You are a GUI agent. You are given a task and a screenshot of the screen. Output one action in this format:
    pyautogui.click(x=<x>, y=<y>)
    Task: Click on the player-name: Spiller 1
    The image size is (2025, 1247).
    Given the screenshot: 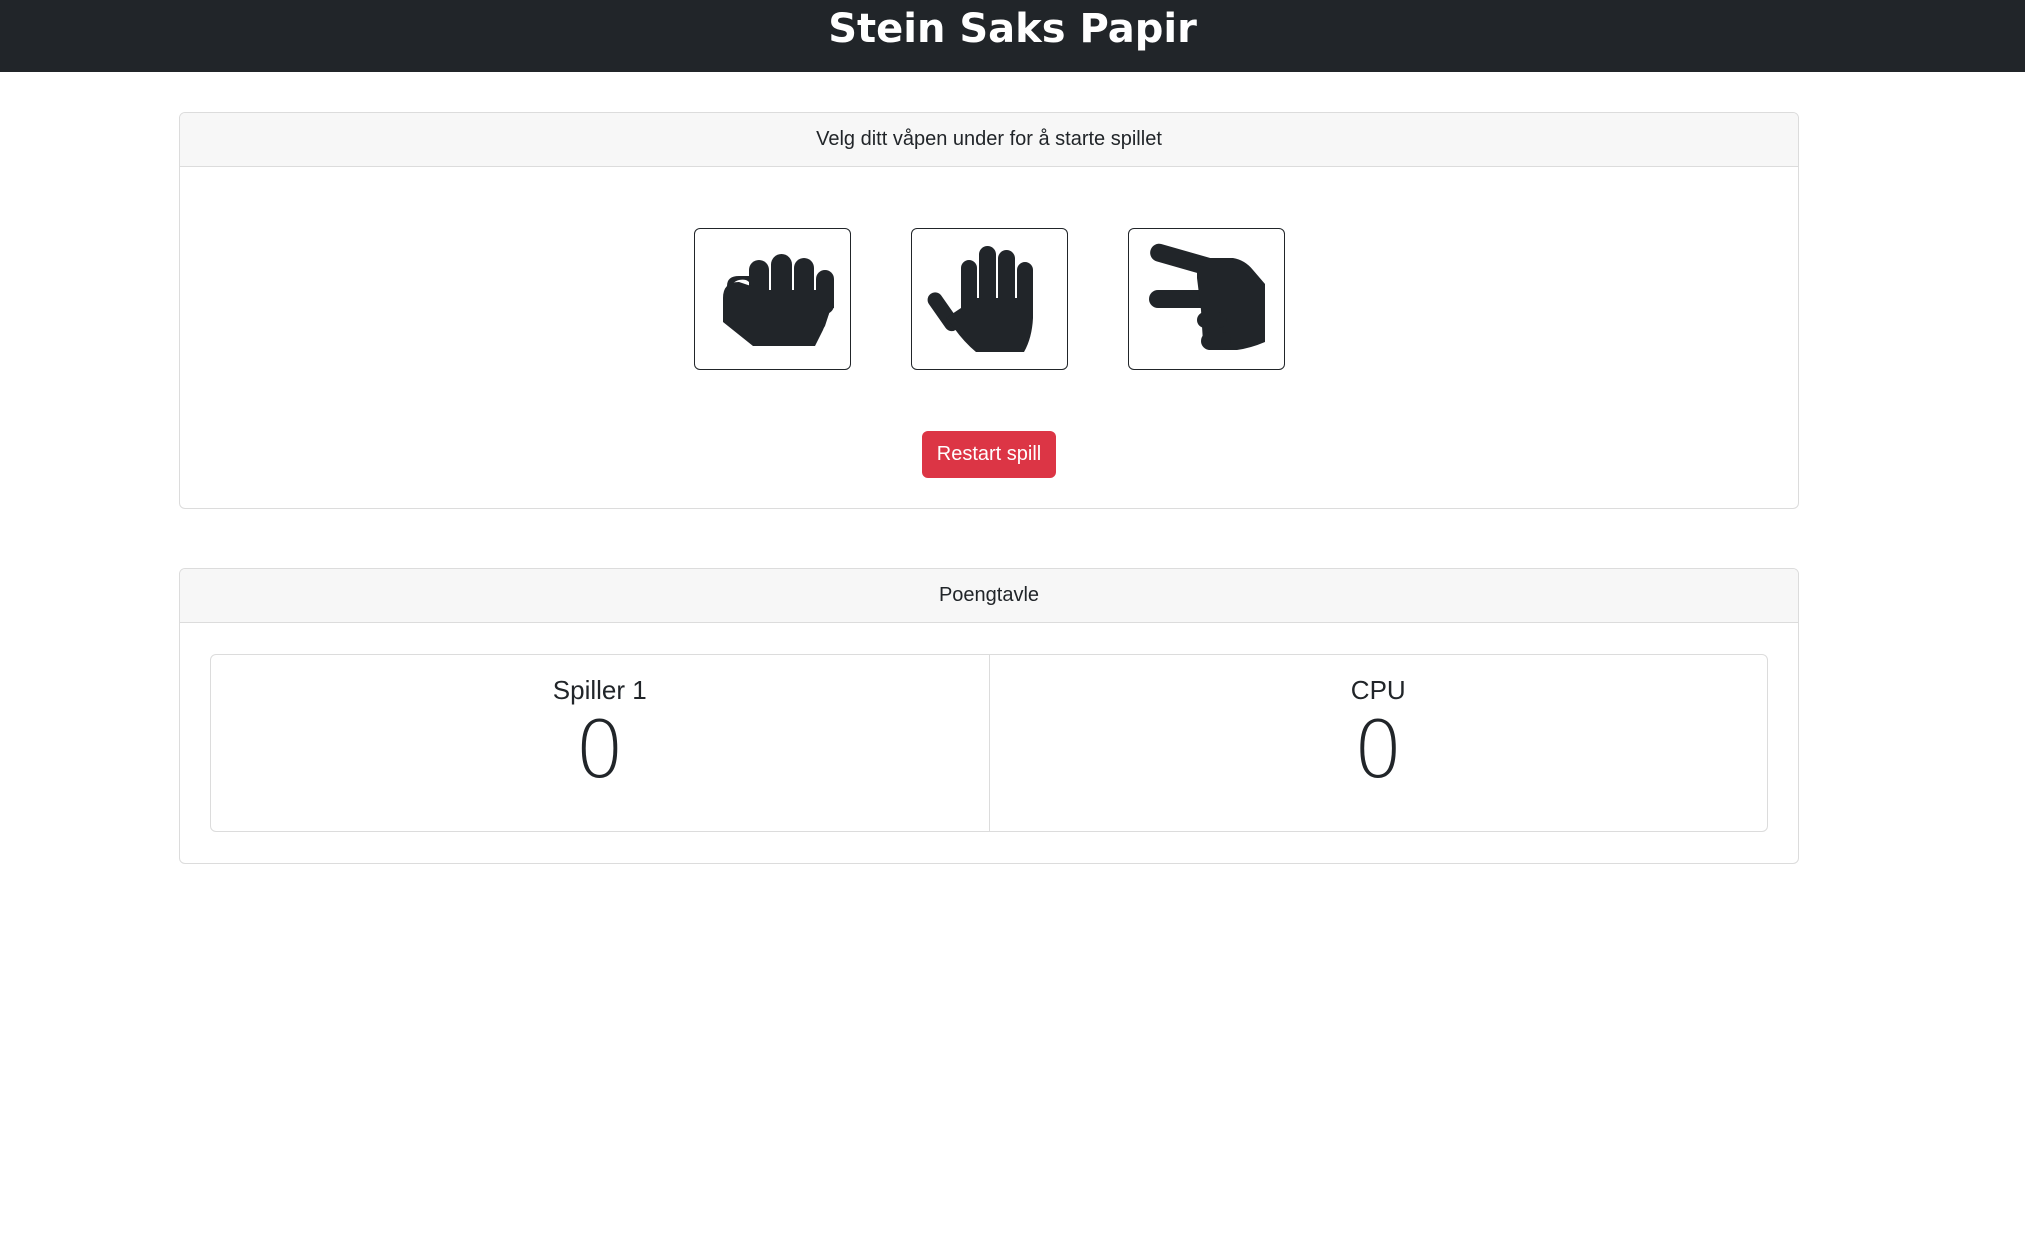 What is the action you would take?
    pyautogui.click(x=599, y=690)
    